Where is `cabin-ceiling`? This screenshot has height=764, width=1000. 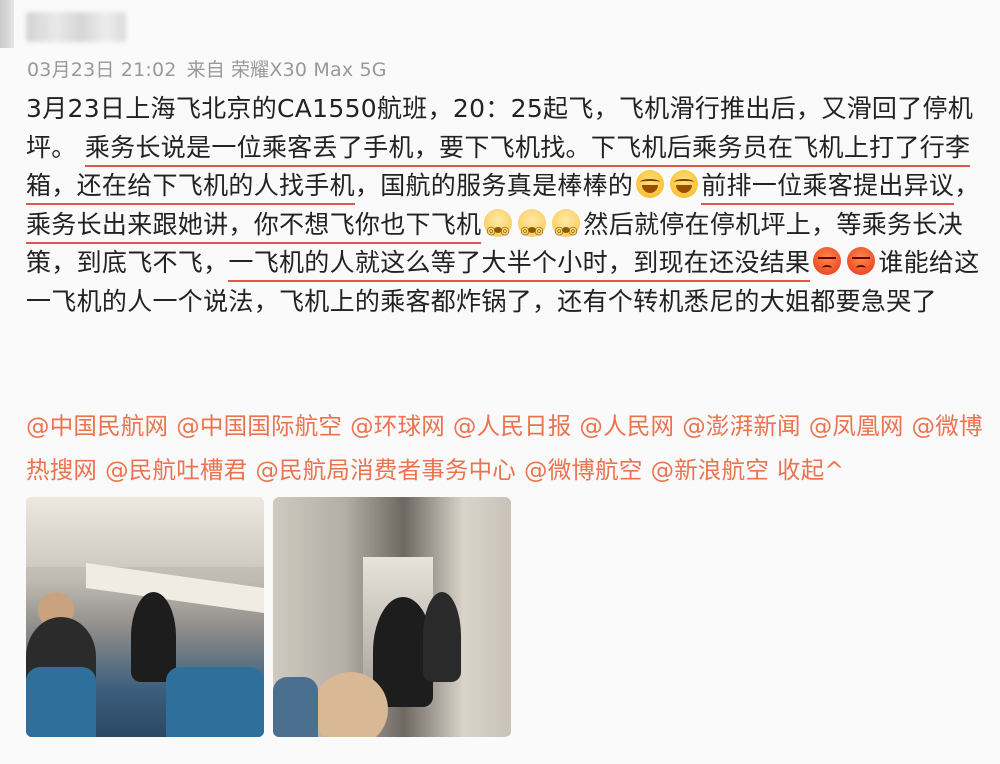 cabin-ceiling is located at coordinates (145, 532).